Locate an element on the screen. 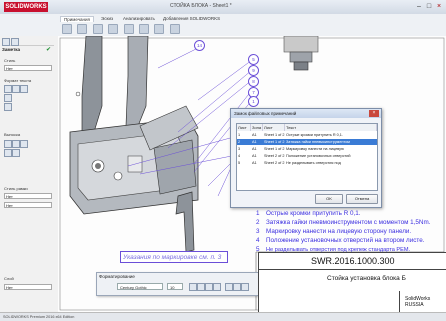 The height and width of the screenshot is (321, 446). column-header: Текст is located at coordinates (331, 127).